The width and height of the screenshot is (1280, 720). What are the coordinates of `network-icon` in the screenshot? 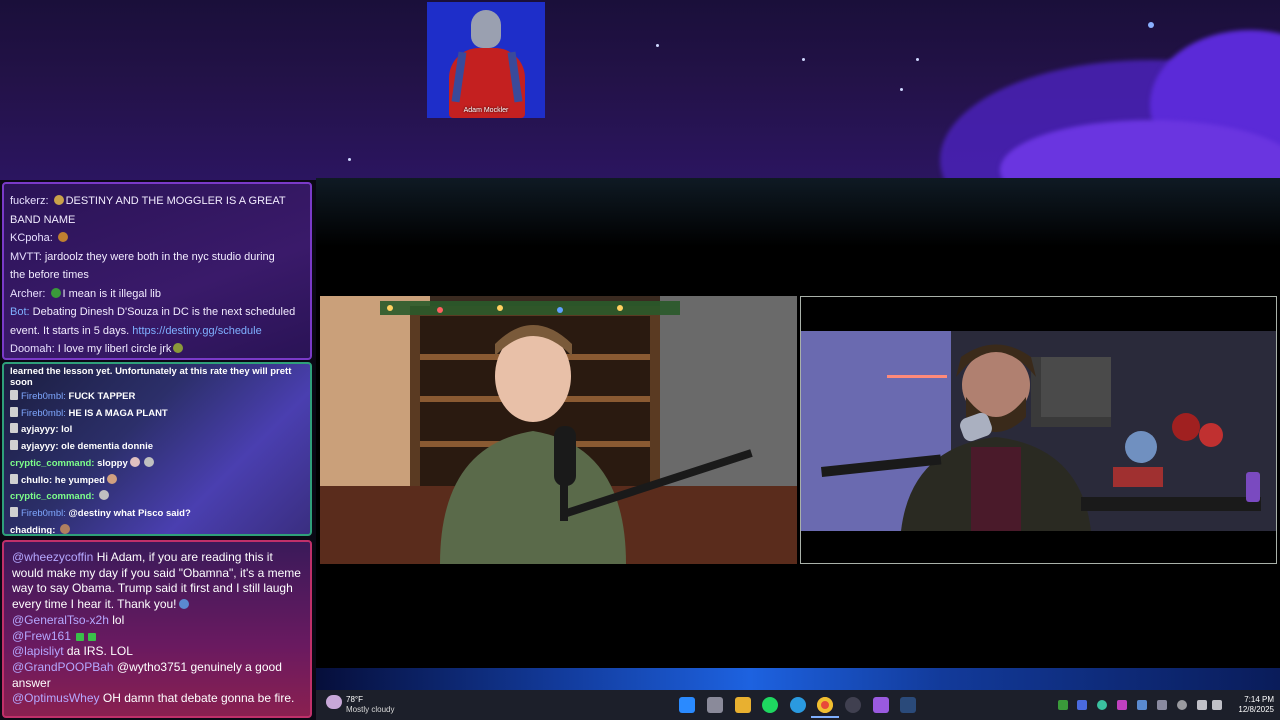 It's located at (1202, 705).